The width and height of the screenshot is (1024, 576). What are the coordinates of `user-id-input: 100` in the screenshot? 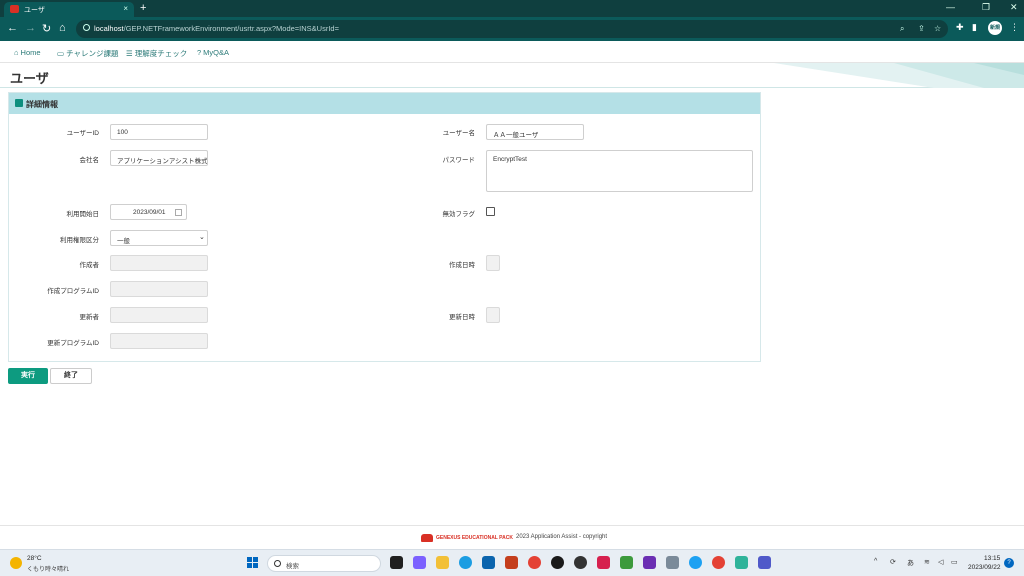 It's located at (159, 132).